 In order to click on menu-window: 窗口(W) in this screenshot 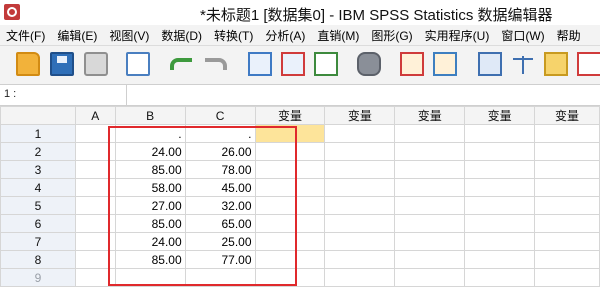, I will do `click(522, 35)`.